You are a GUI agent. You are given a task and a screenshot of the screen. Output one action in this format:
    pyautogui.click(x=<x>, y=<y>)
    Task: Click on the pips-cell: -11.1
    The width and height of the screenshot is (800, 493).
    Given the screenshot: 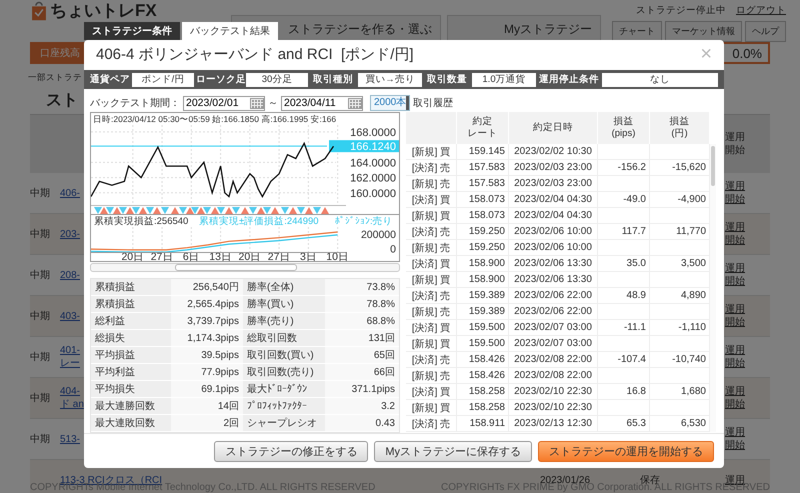 What is the action you would take?
    pyautogui.click(x=624, y=328)
    